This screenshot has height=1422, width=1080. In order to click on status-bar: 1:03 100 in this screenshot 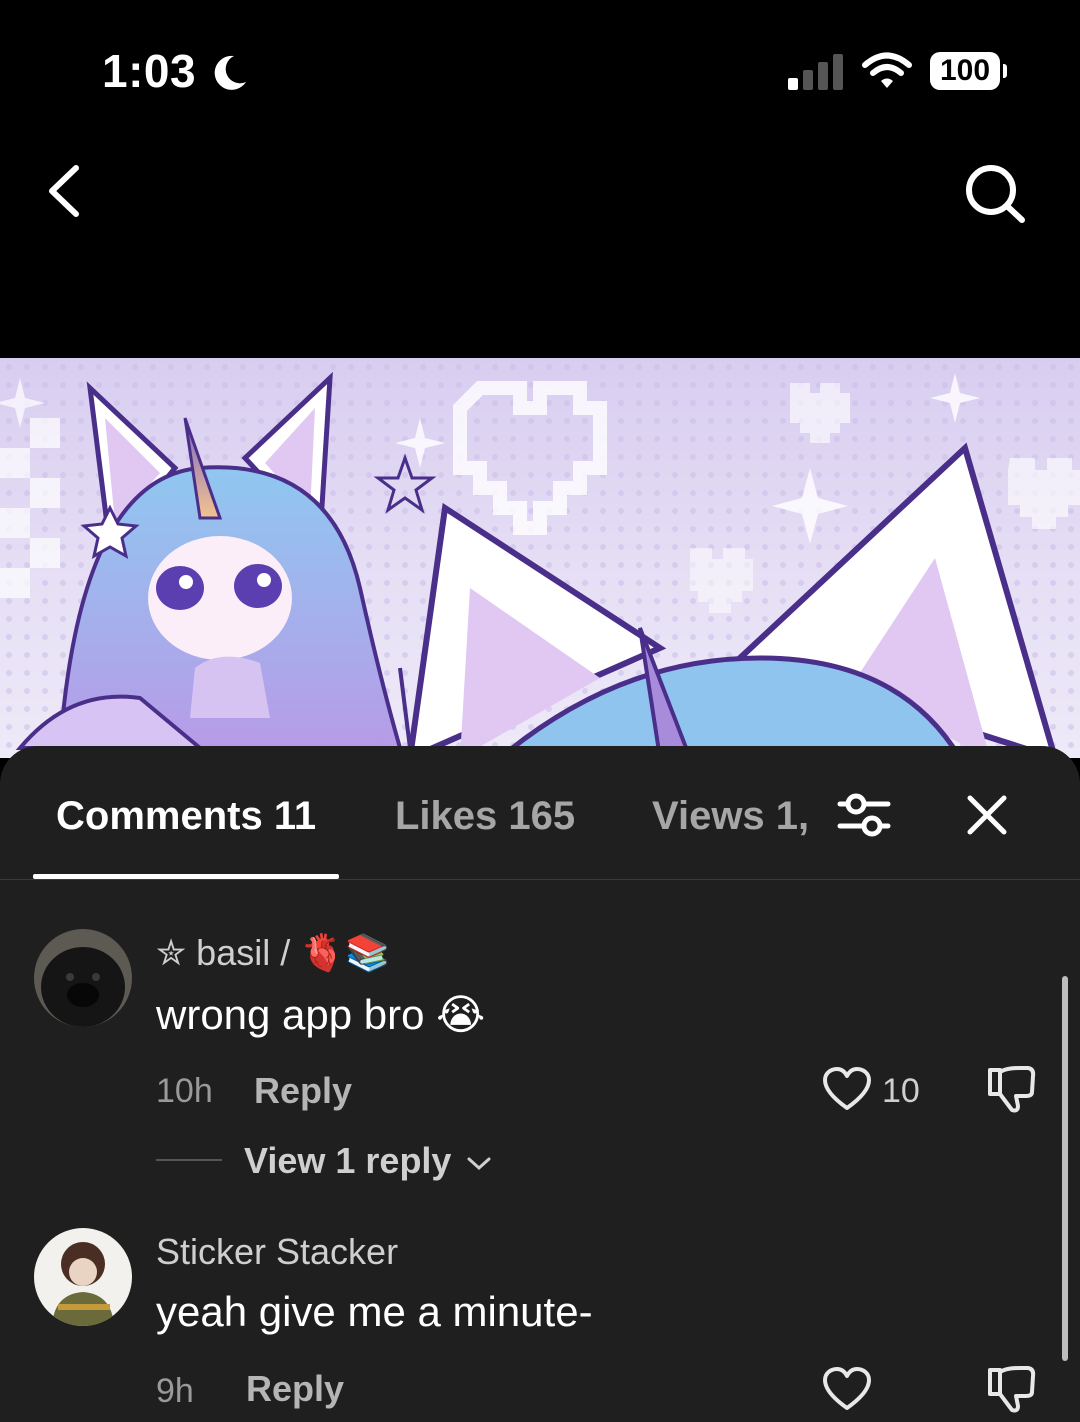, I will do `click(540, 70)`.